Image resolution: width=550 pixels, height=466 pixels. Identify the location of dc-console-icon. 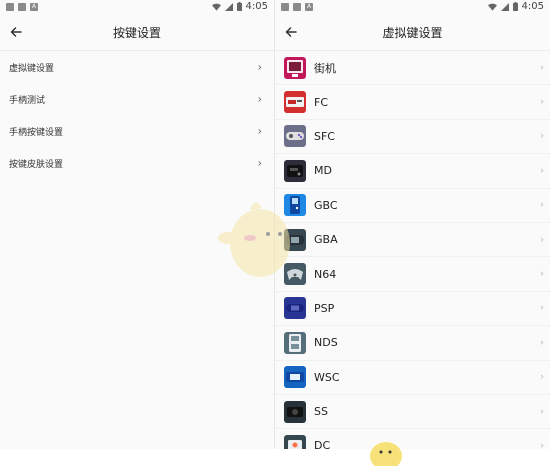
(295, 441).